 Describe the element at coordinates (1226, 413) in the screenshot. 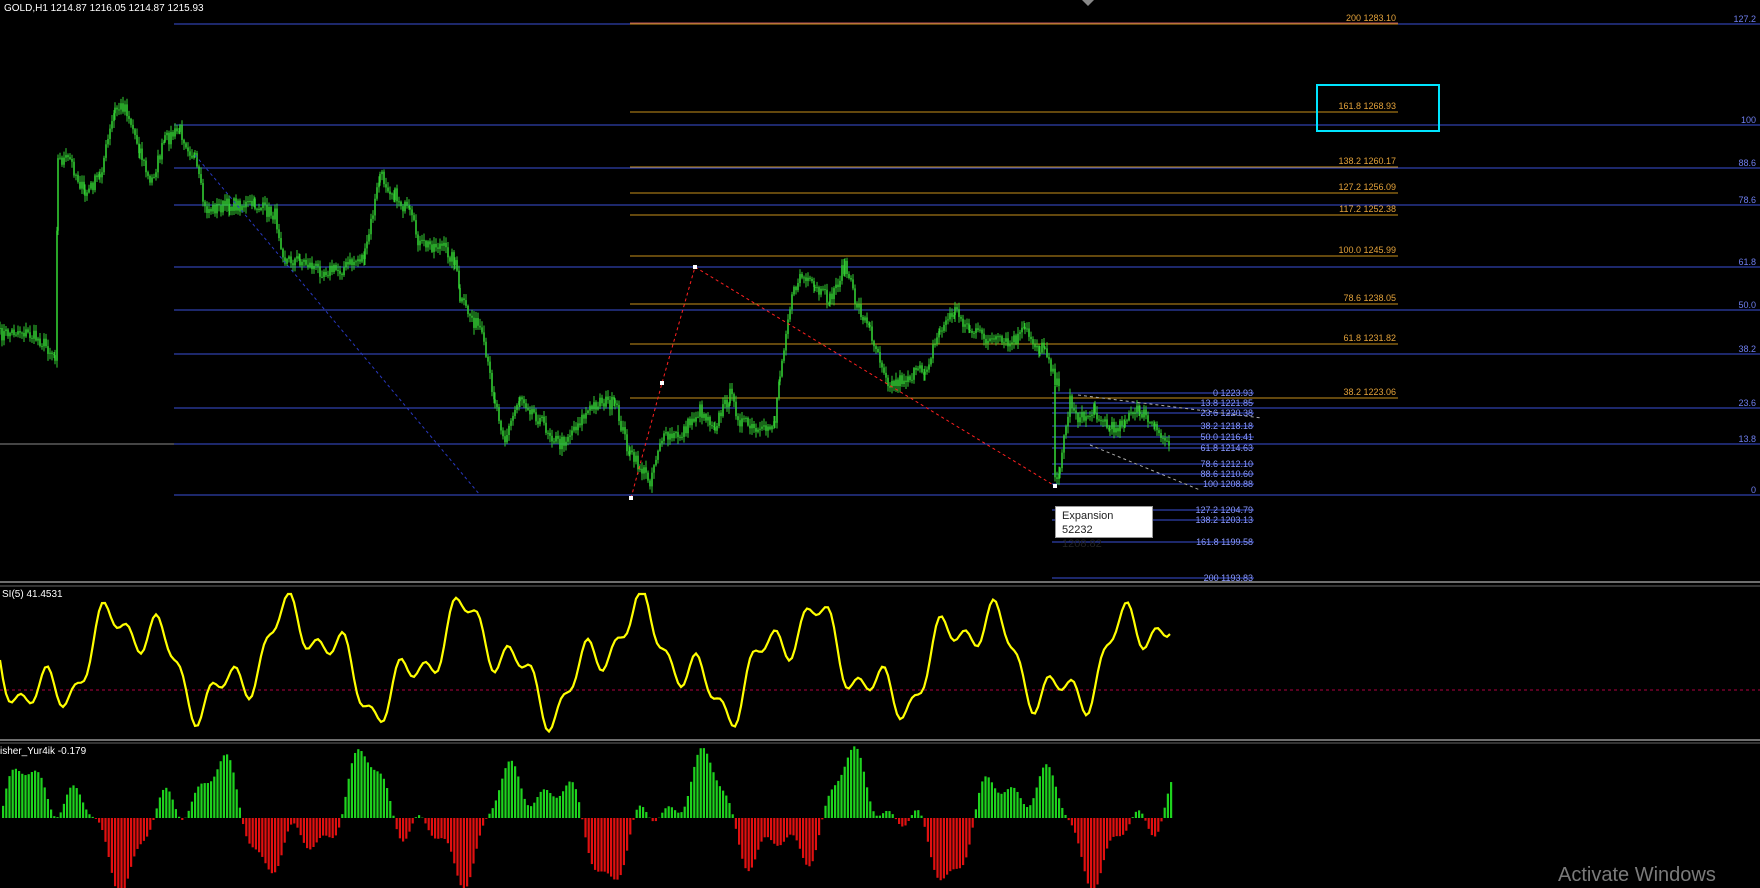

I see `fib-small-label: 23.6 1220.38` at that location.